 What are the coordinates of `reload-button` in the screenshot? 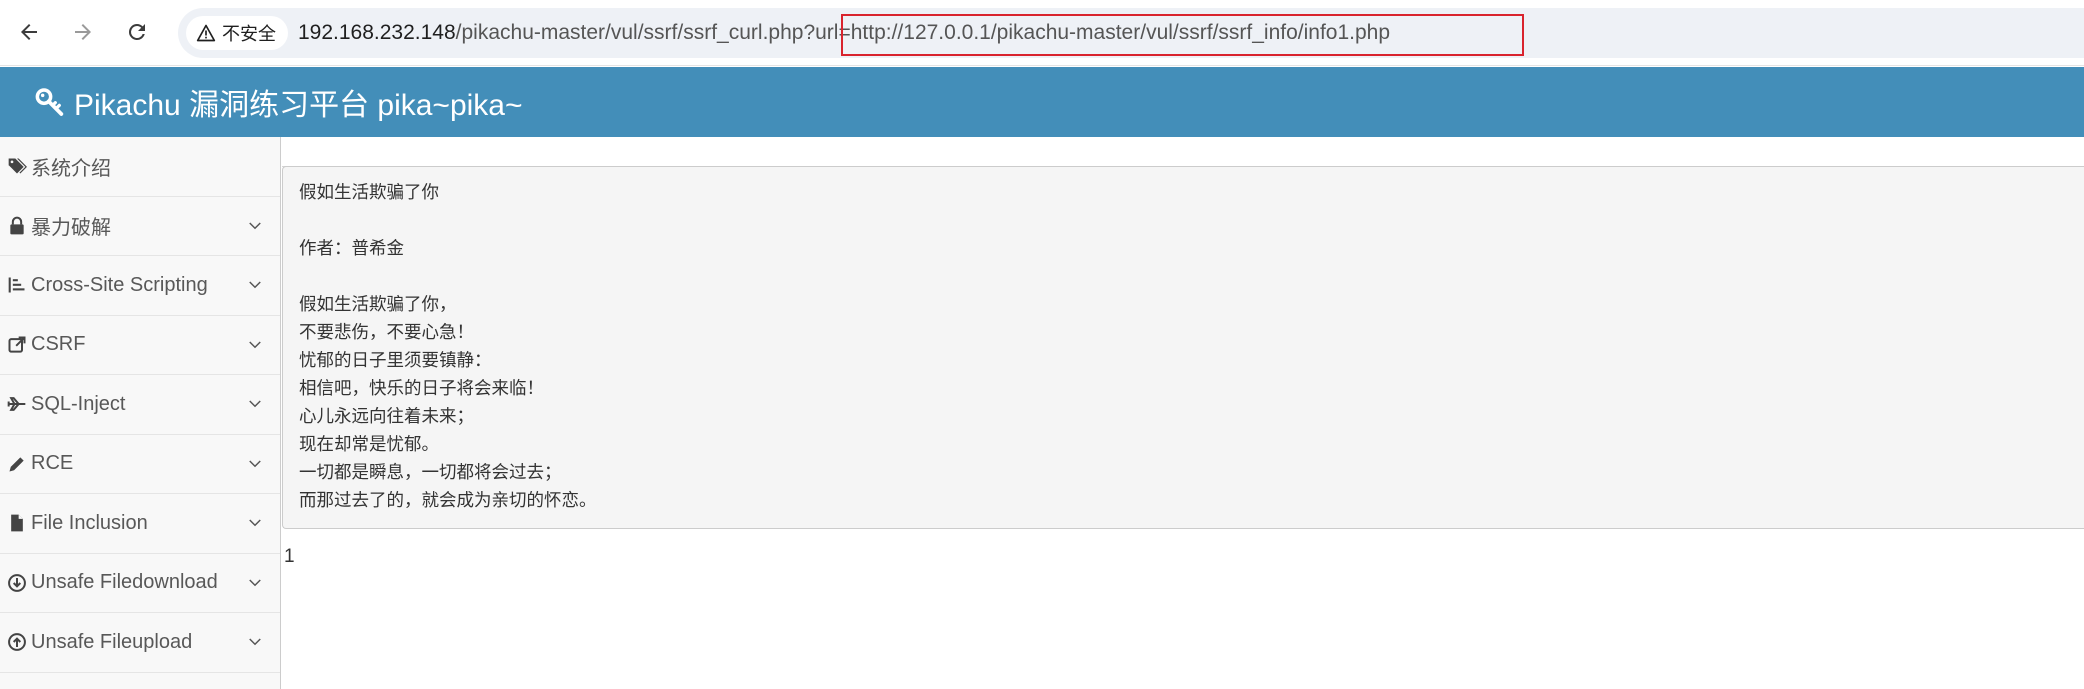 It's located at (137, 32).